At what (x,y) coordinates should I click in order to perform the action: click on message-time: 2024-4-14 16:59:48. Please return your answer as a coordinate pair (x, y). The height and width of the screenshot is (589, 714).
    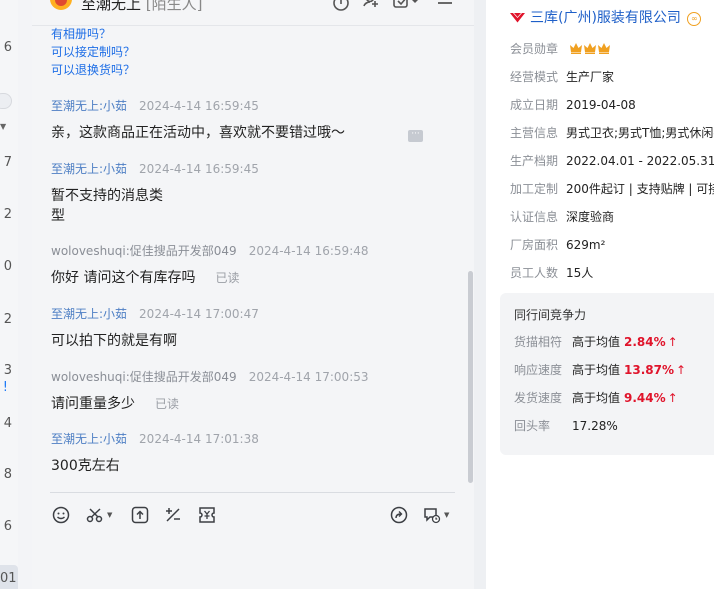
    Looking at the image, I should click on (308, 251).